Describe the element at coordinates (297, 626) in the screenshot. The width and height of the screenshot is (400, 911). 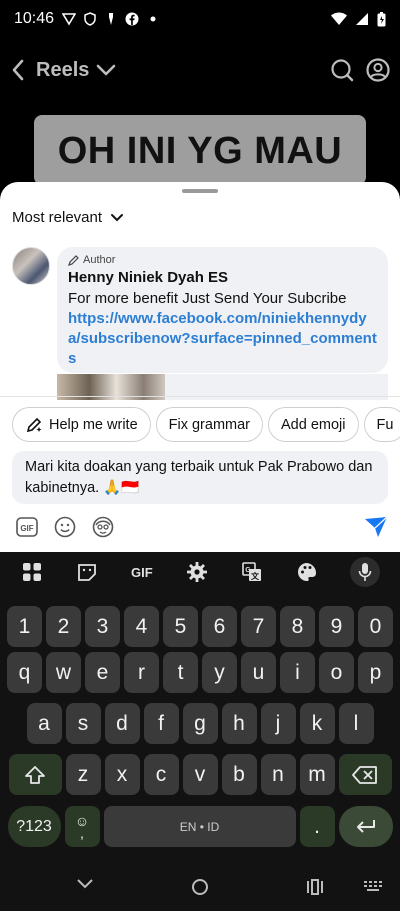
I see `key-8: 8` at that location.